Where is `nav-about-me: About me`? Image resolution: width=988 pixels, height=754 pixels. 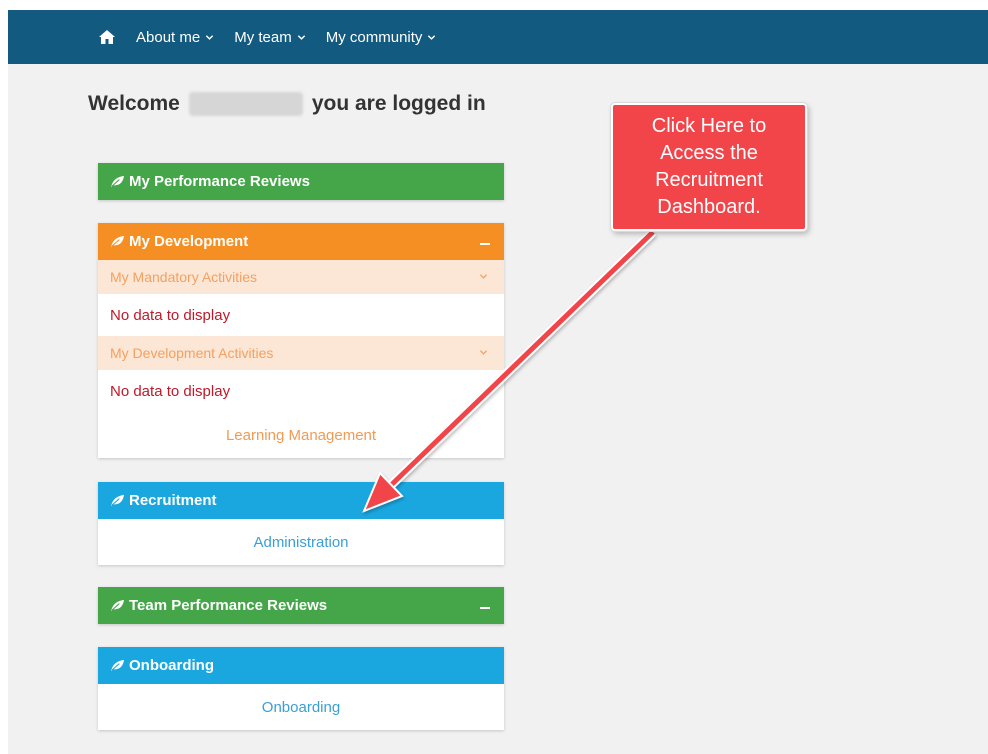 nav-about-me: About me is located at coordinates (175, 37).